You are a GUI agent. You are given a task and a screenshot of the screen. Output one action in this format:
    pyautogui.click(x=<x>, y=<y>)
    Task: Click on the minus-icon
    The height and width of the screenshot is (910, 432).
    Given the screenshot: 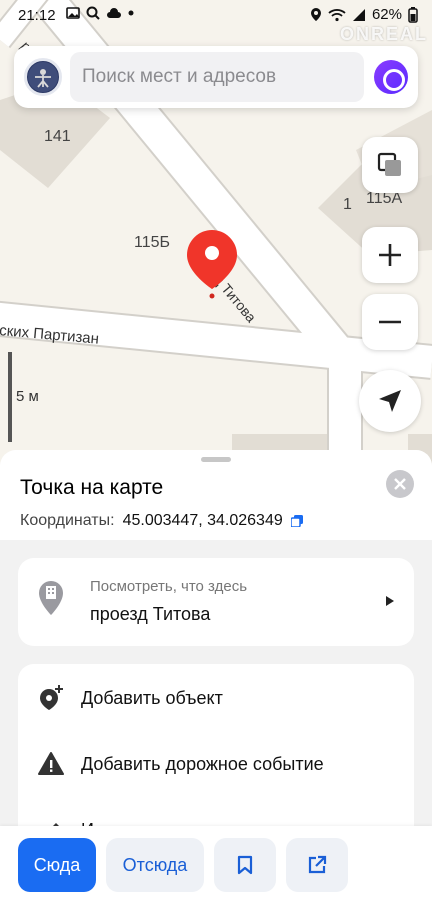 What is the action you would take?
    pyautogui.click(x=390, y=322)
    